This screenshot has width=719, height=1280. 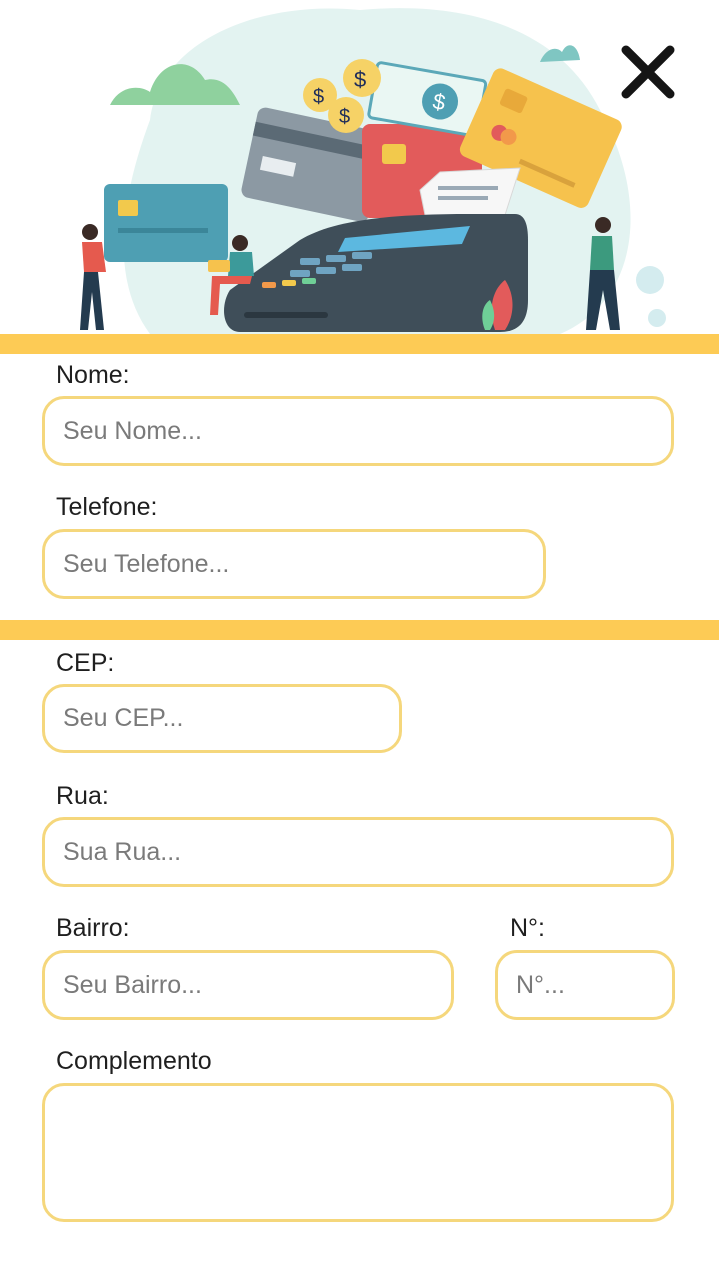 I want to click on close-button, so click(x=648, y=72).